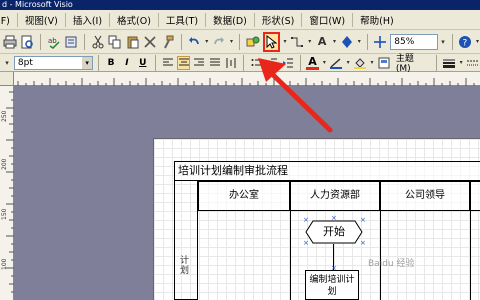  What do you see at coordinates (7, 79) in the screenshot?
I see `ruler-corner` at bounding box center [7, 79].